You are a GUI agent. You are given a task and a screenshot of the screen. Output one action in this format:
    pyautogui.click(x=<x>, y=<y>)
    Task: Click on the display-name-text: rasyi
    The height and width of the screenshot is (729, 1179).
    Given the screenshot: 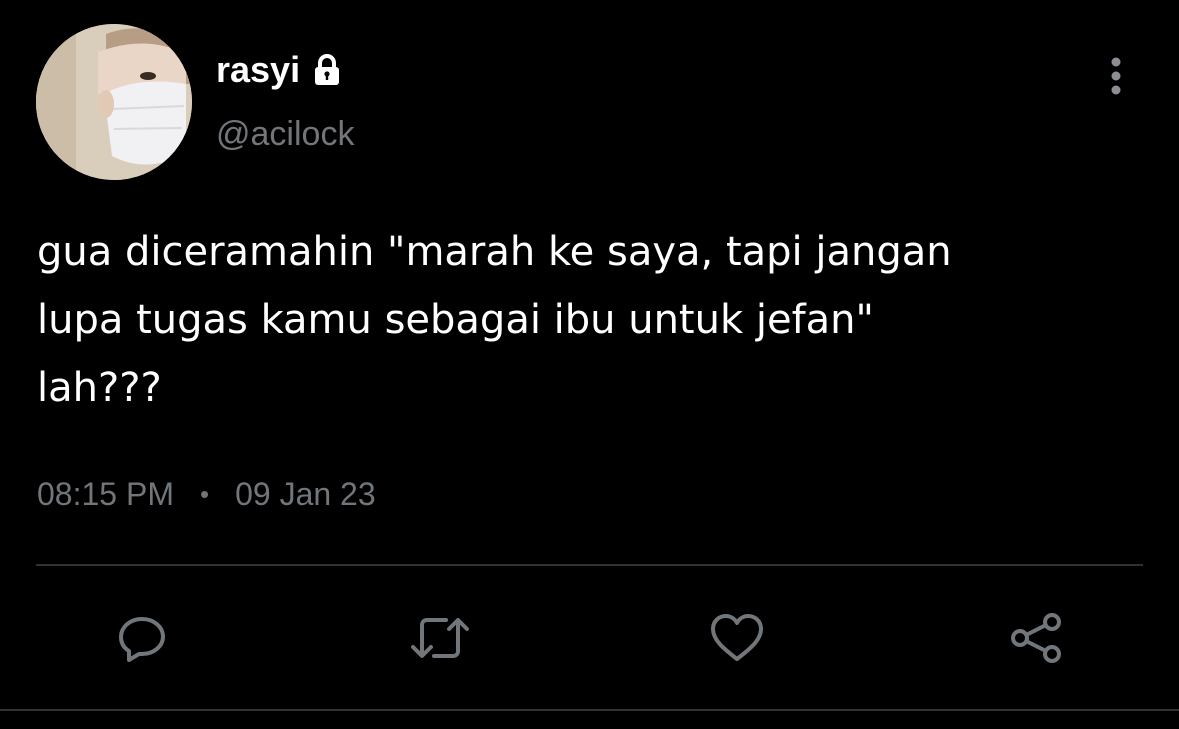 What is the action you would take?
    pyautogui.click(x=258, y=69)
    